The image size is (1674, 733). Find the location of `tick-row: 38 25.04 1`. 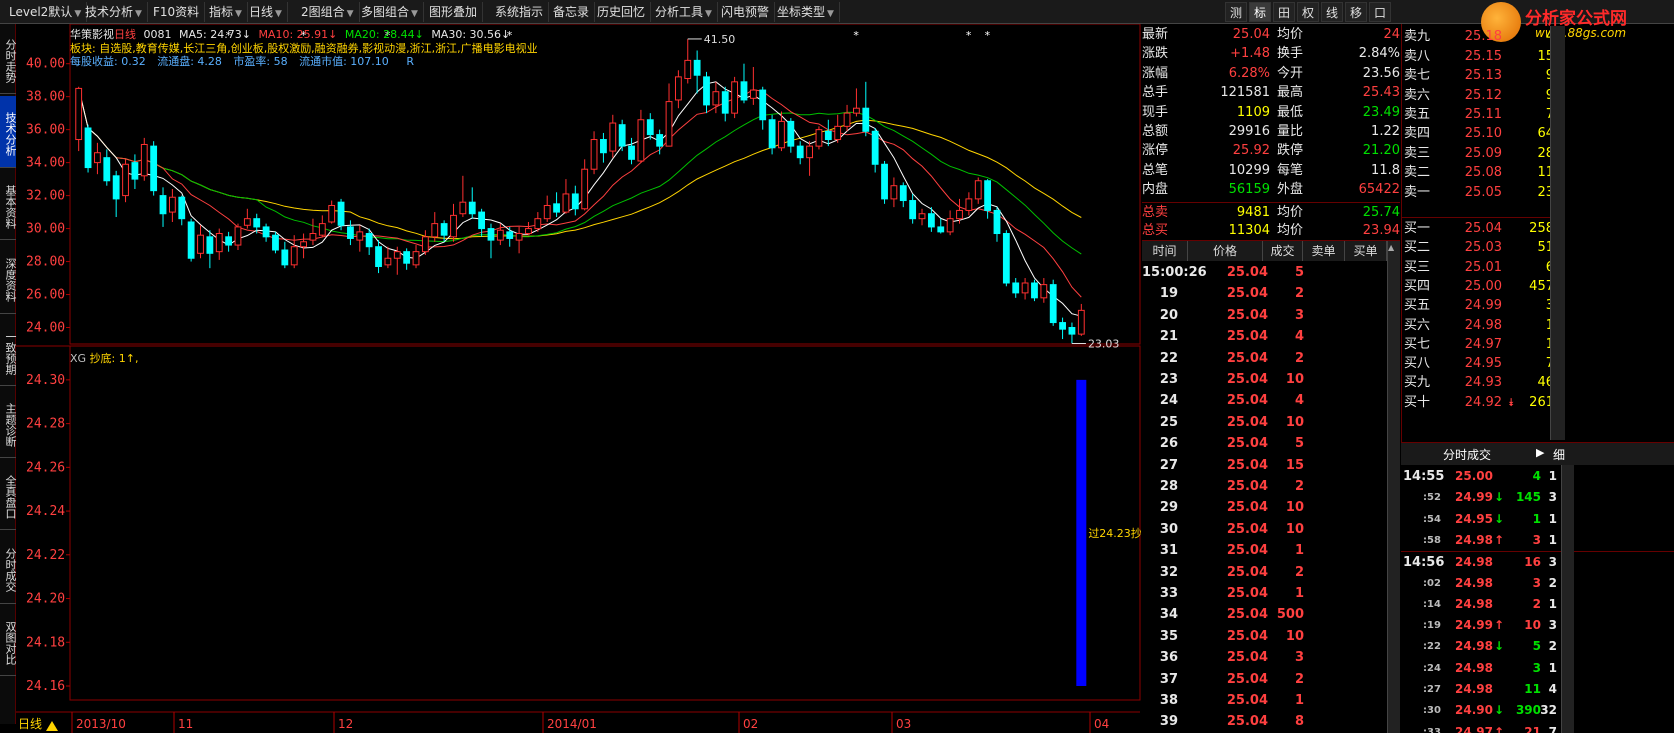

tick-row: 38 25.04 1 is located at coordinates (1264, 700).